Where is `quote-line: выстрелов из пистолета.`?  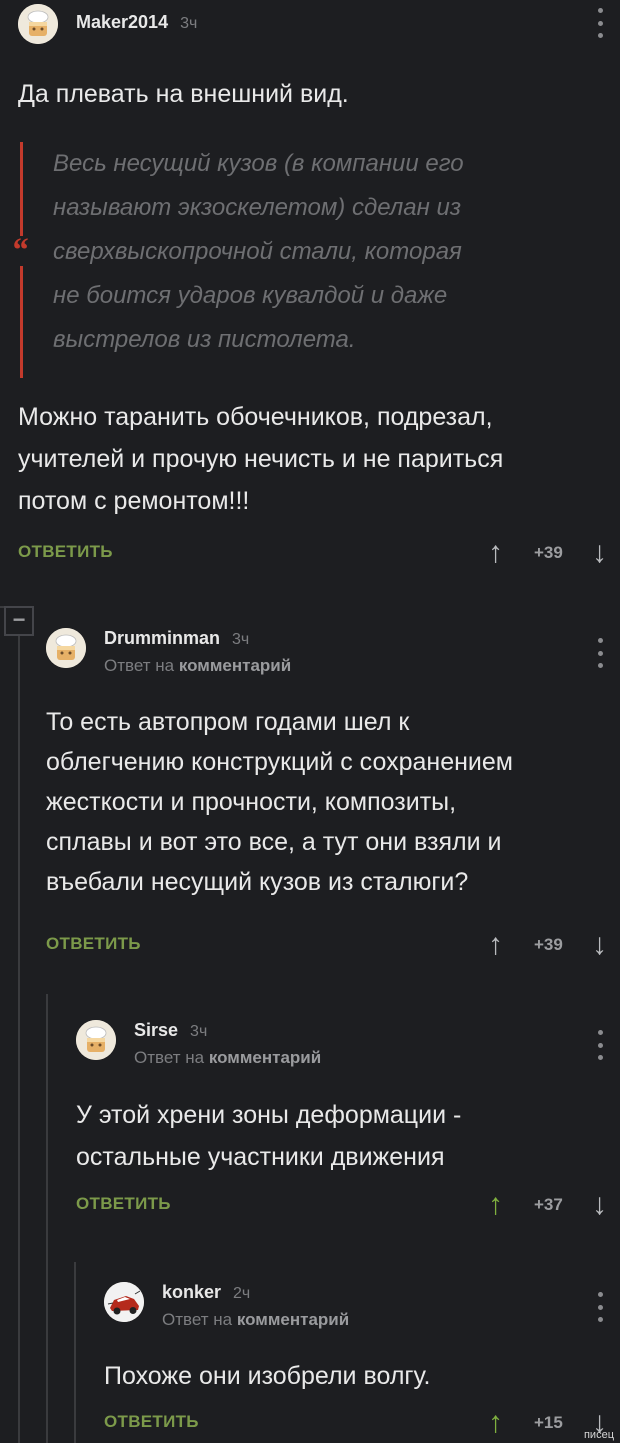
quote-line: выстрелов из пистолета. is located at coordinates (204, 339).